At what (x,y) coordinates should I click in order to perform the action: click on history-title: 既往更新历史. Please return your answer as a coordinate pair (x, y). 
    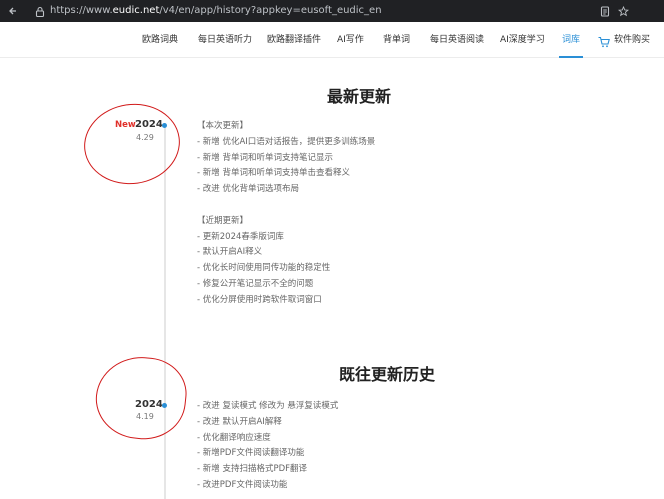
    Looking at the image, I should click on (387, 374).